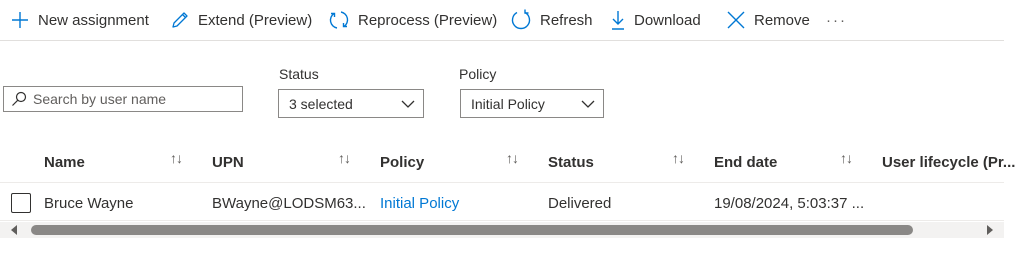 The image size is (1024, 266). What do you see at coordinates (133, 99) in the screenshot?
I see `search-input` at bounding box center [133, 99].